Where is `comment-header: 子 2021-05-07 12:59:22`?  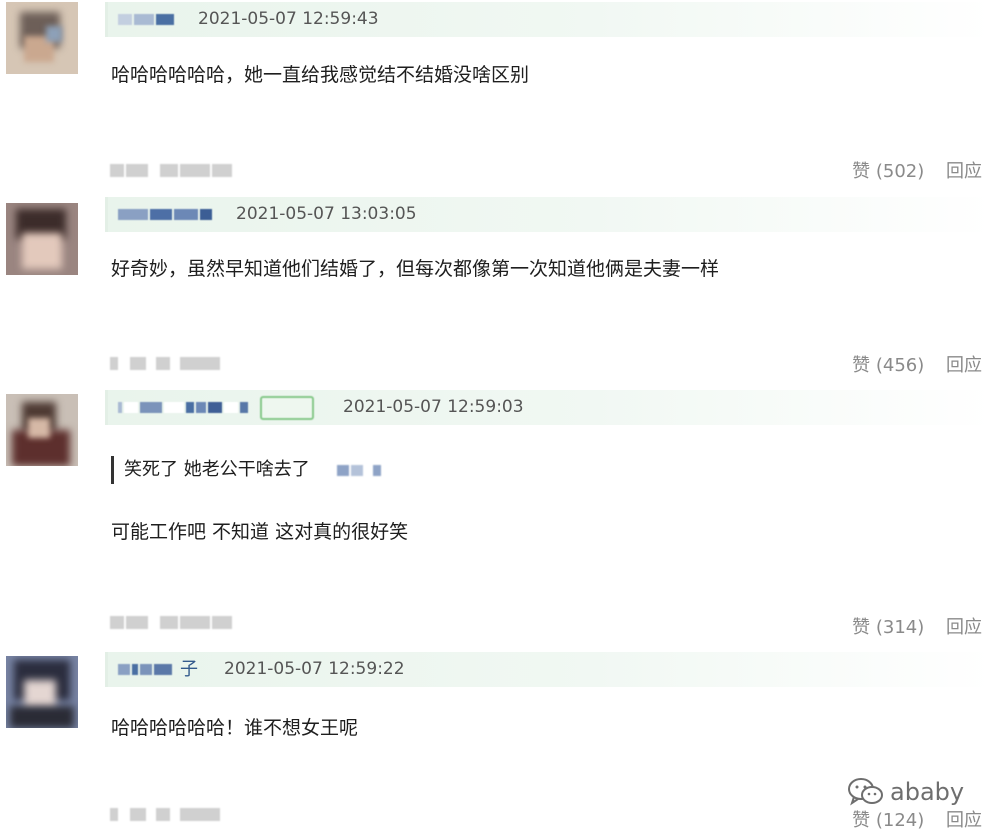 comment-header: 子 2021-05-07 12:59:22 is located at coordinates (548, 669).